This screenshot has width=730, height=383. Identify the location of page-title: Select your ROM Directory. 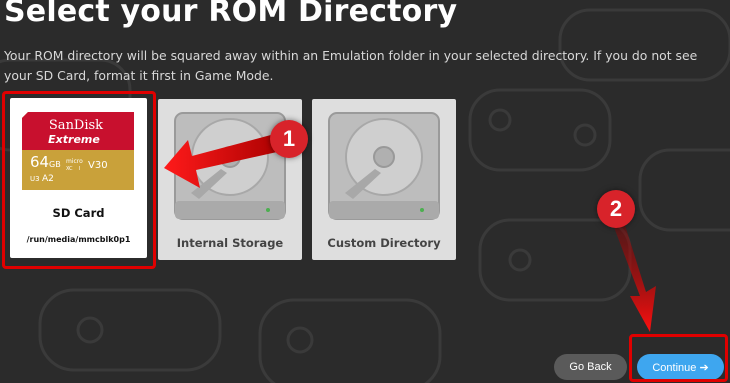
(231, 14).